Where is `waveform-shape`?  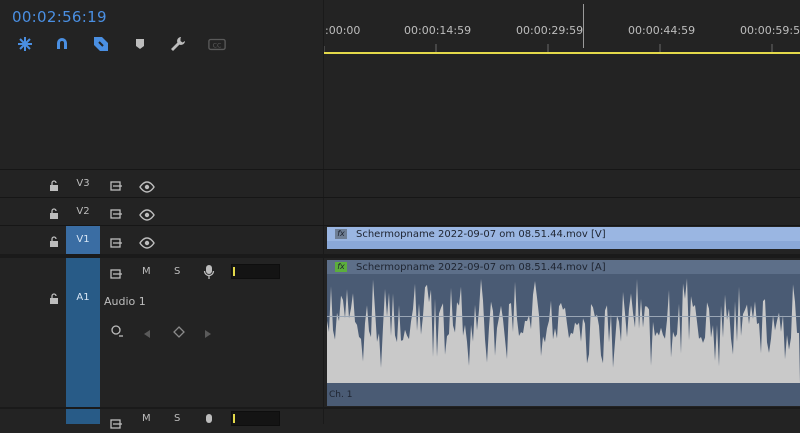
waveform-shape is located at coordinates (563, 330).